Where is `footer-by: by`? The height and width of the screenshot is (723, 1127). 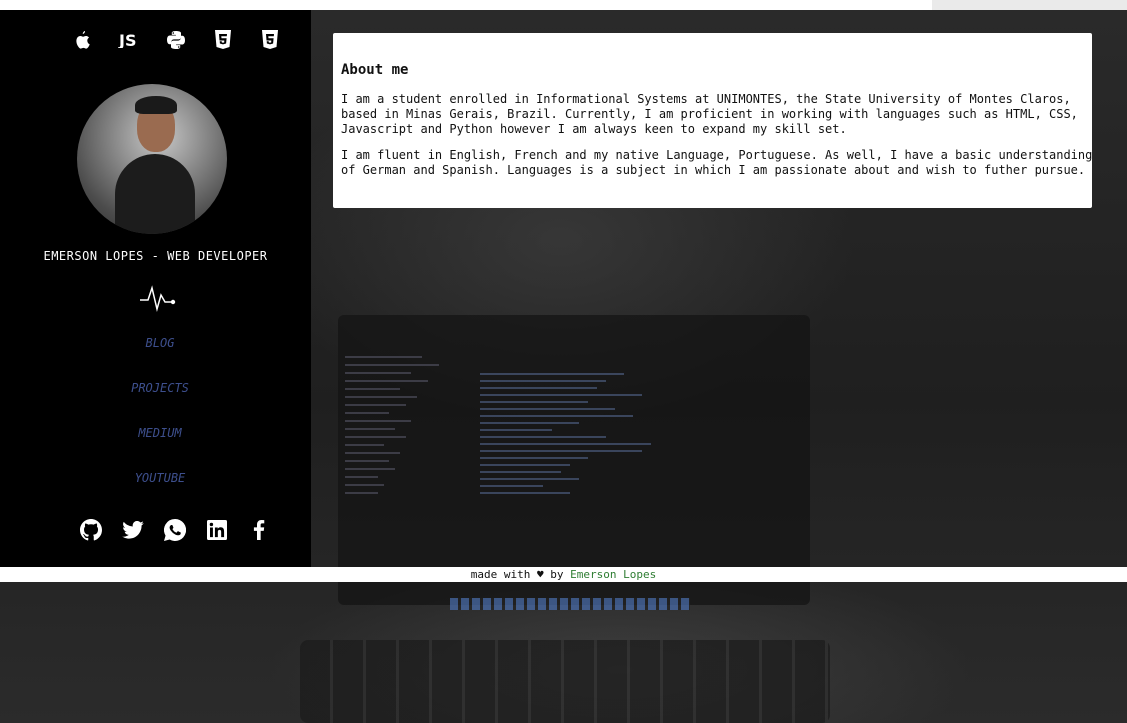
footer-by: by is located at coordinates (557, 574).